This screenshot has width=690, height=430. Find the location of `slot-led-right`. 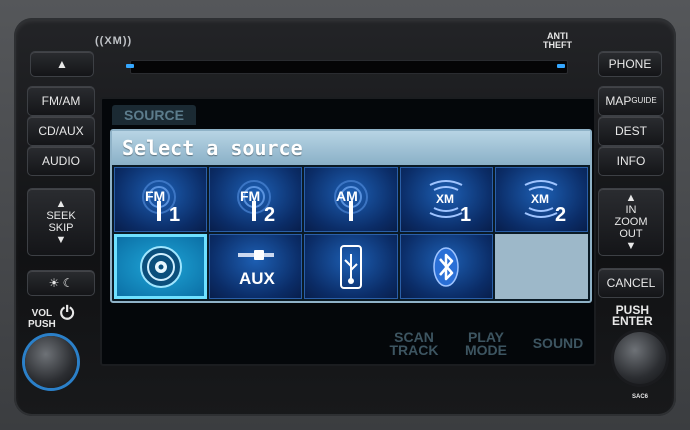

slot-led-right is located at coordinates (561, 66).